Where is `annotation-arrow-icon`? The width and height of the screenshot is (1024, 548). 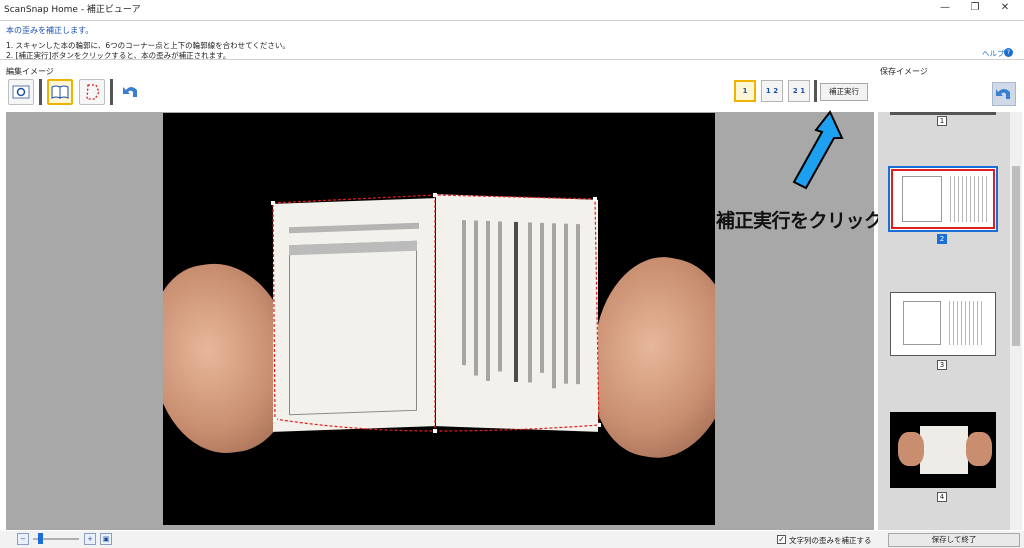
annotation-arrow-icon is located at coordinates (818, 150).